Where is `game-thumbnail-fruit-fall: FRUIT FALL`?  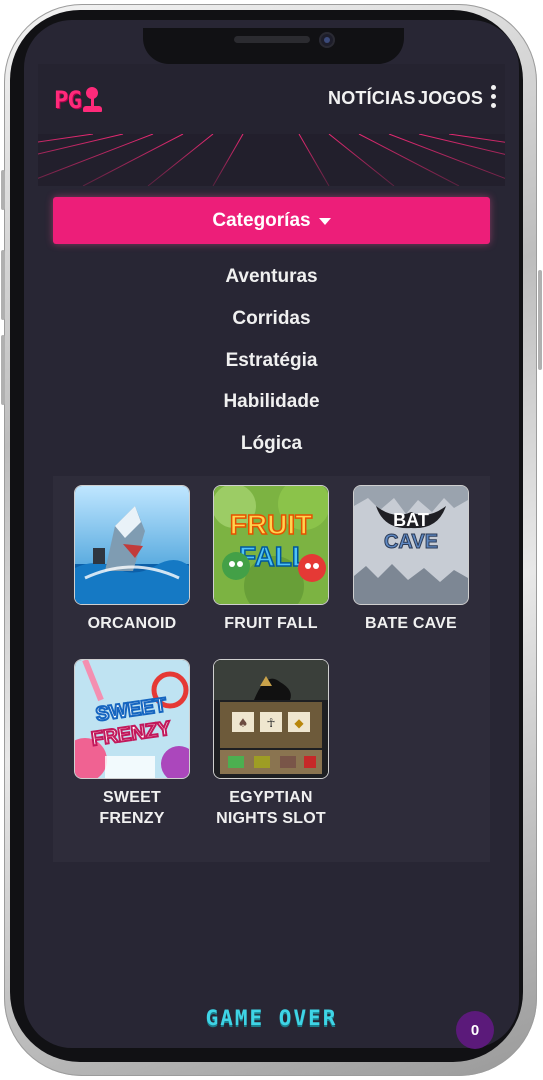 game-thumbnail-fruit-fall: FRUIT FALL is located at coordinates (271, 545).